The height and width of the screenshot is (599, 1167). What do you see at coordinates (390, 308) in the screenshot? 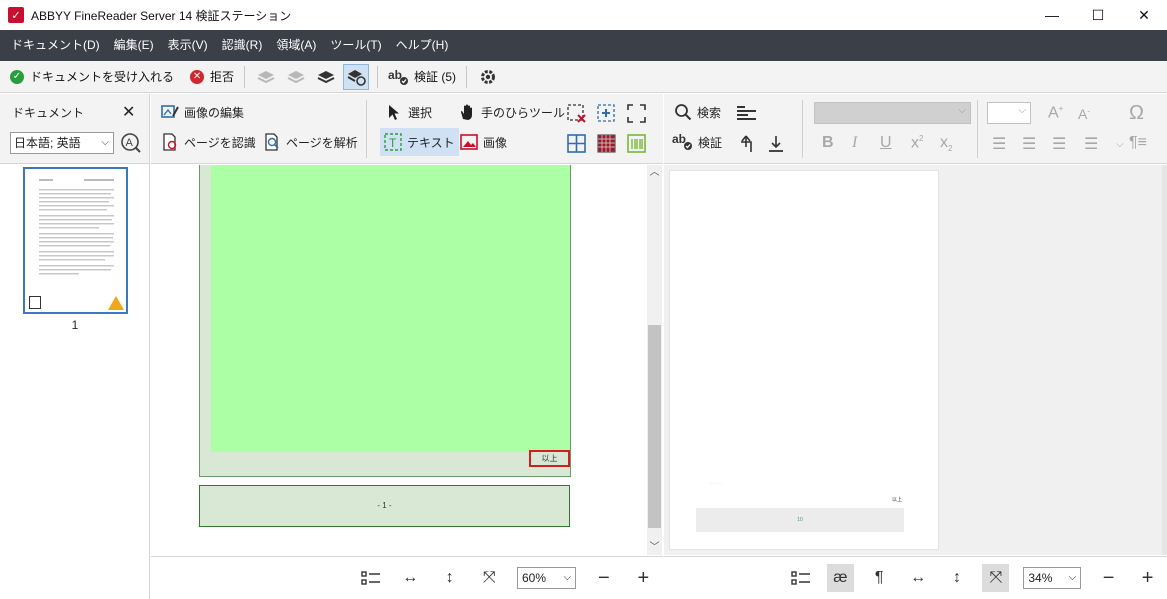
I see `picture-region` at bounding box center [390, 308].